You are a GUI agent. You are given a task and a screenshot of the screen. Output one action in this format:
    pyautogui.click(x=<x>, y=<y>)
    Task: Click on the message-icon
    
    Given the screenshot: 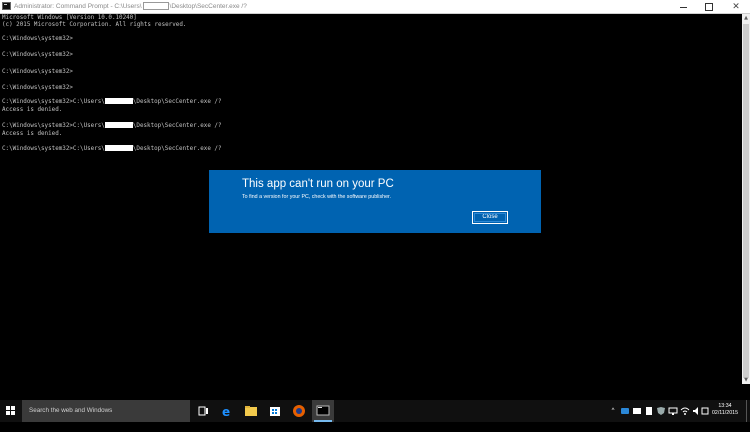 What is the action you would take?
    pyautogui.click(x=637, y=411)
    